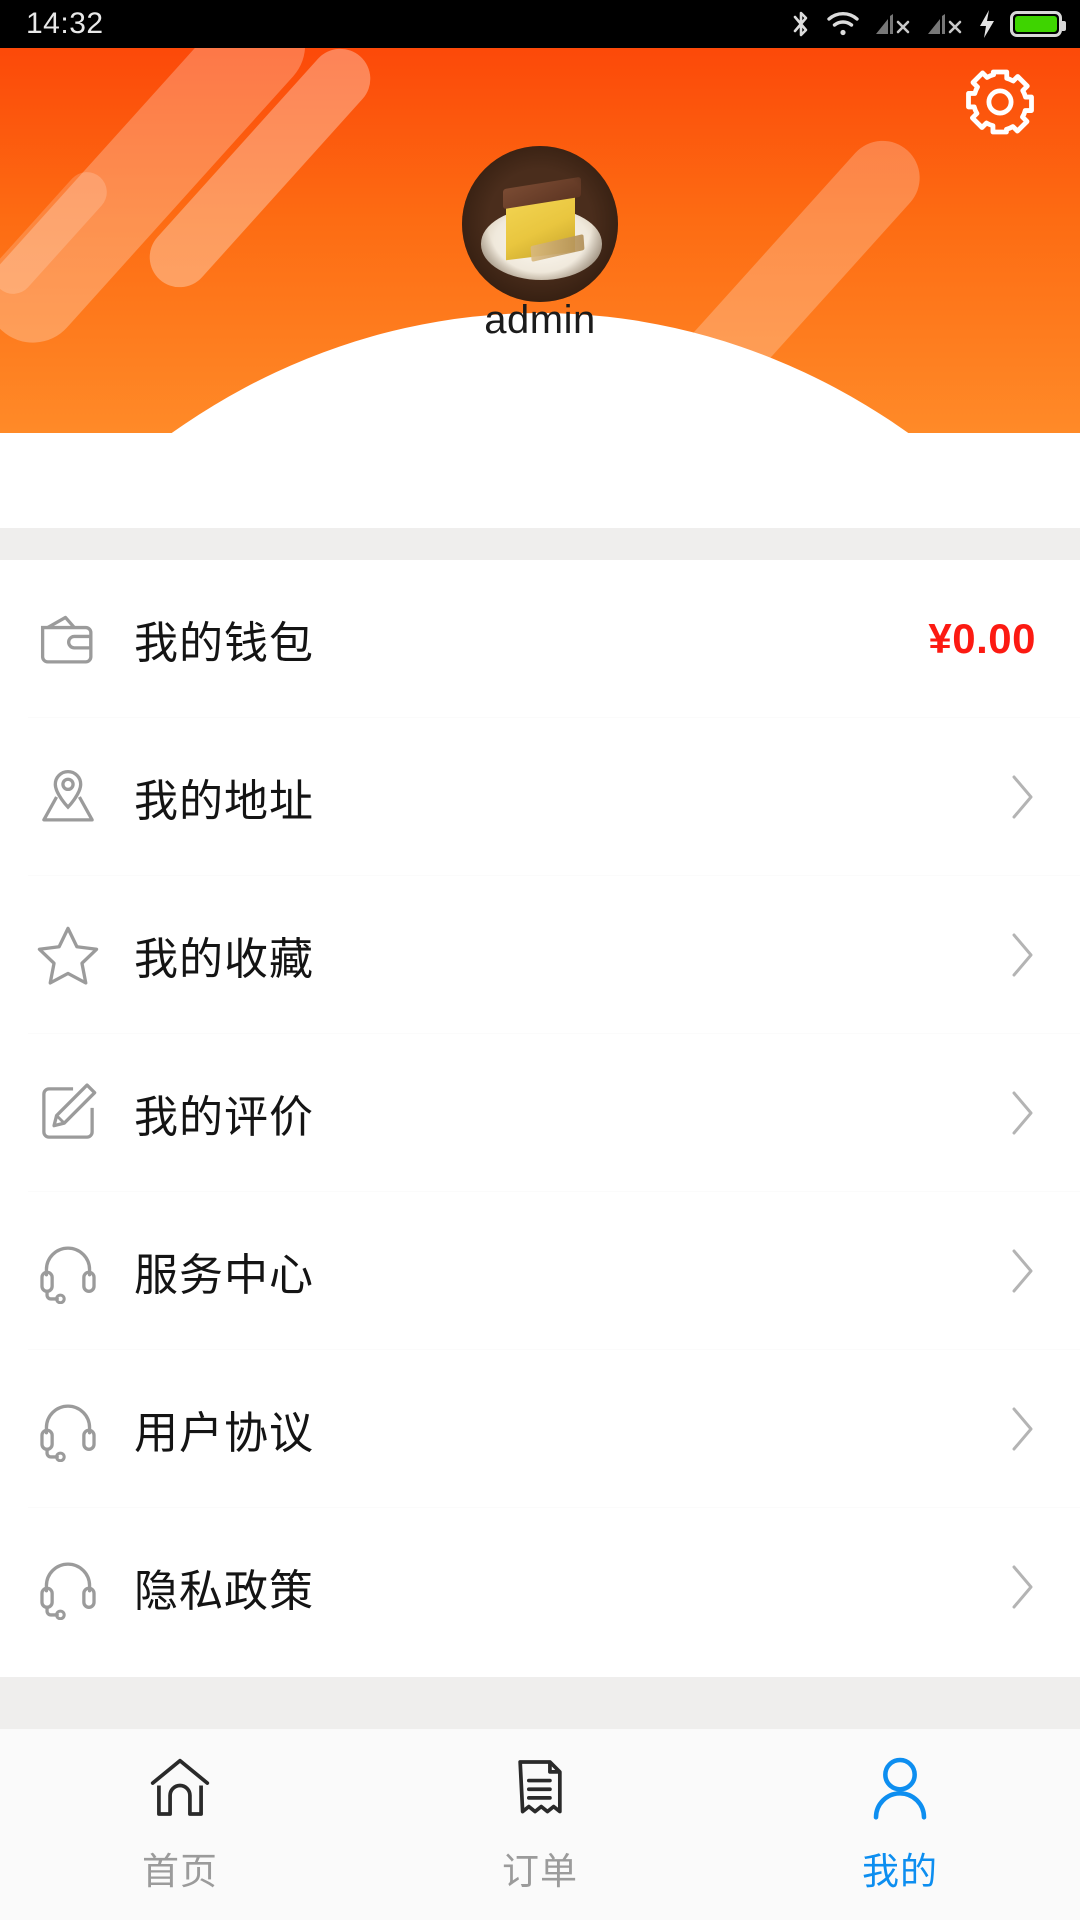 This screenshot has height=1920, width=1080. What do you see at coordinates (540, 24) in the screenshot?
I see `status-bar: 14:32` at bounding box center [540, 24].